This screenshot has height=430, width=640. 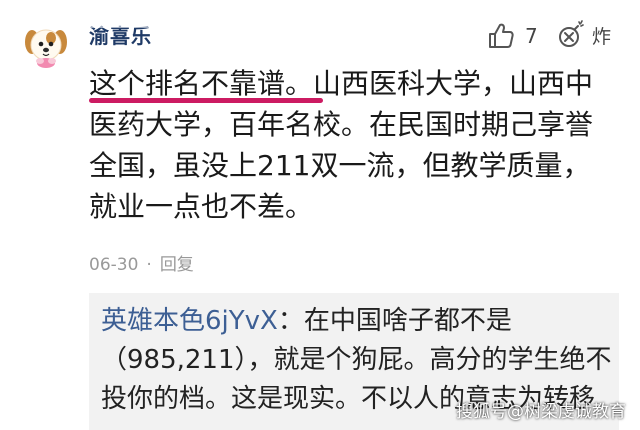 I want to click on like-count: 7, so click(x=531, y=36).